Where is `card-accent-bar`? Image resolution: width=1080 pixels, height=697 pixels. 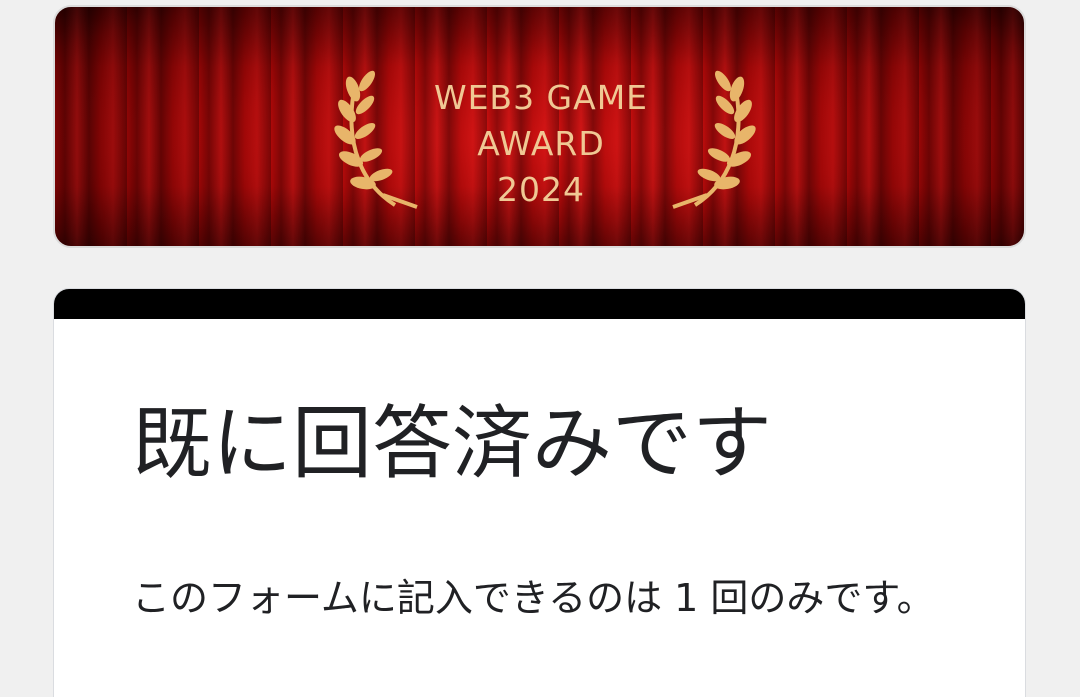
card-accent-bar is located at coordinates (539, 304).